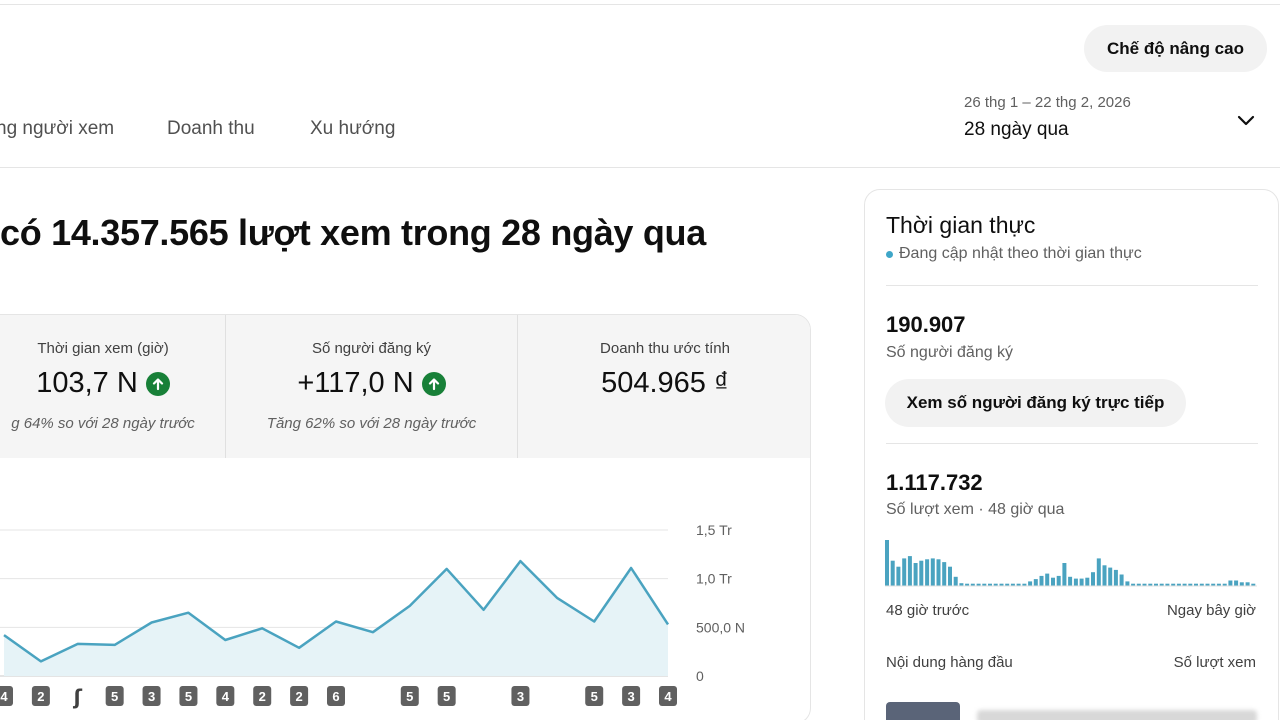 The height and width of the screenshot is (720, 1280). Describe the element at coordinates (949, 662) in the screenshot. I see `top-content-header: Nội dung hàng đầu` at that location.